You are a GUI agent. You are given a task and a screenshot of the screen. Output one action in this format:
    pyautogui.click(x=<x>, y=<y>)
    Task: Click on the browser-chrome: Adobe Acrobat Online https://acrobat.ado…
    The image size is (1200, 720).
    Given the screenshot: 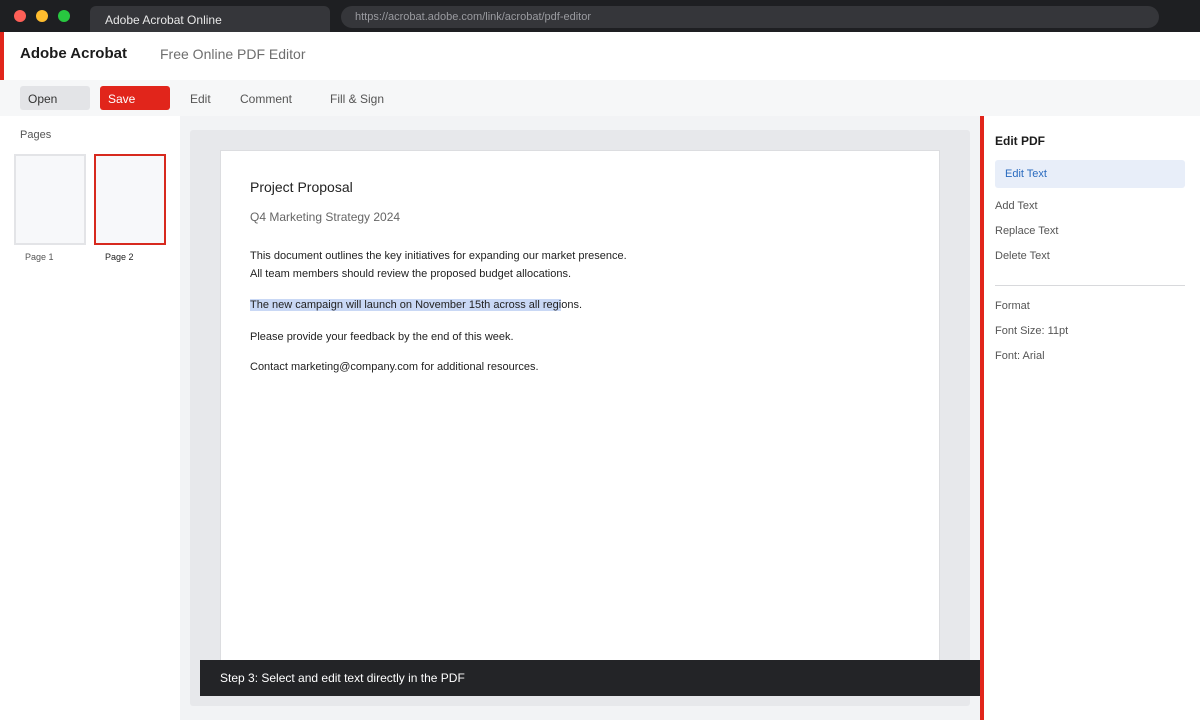 What is the action you would take?
    pyautogui.click(x=600, y=16)
    